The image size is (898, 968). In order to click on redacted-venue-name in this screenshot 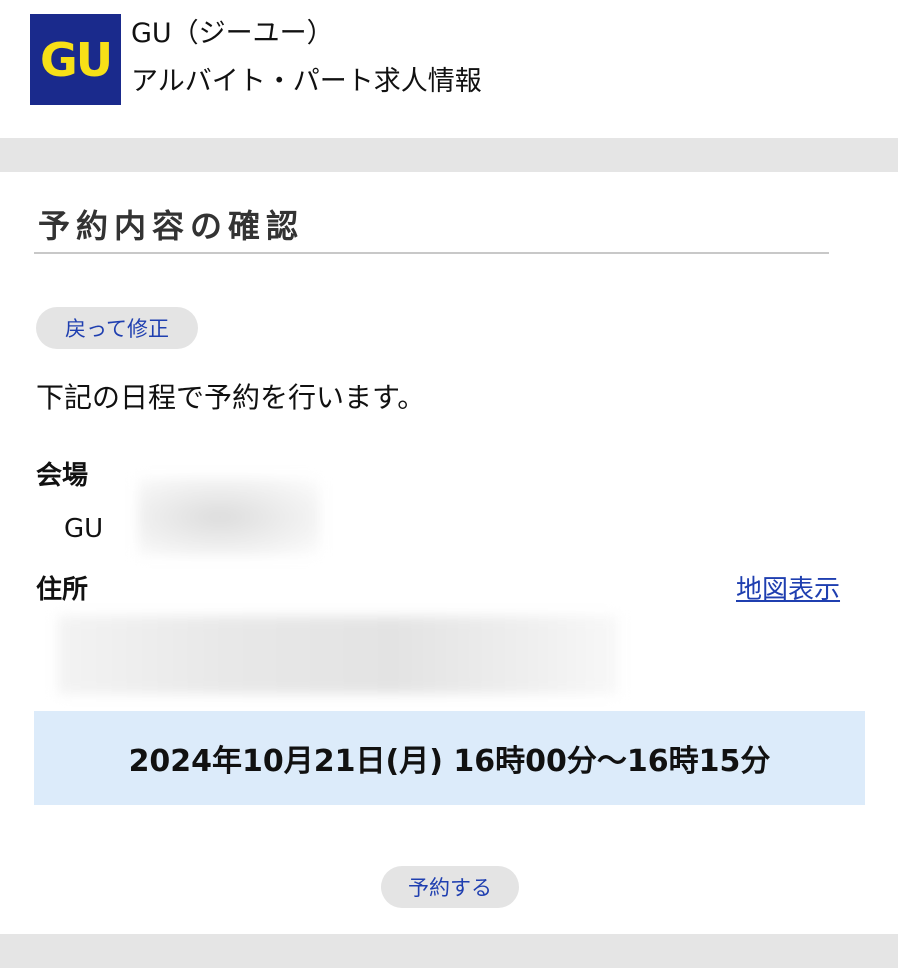, I will do `click(229, 517)`.